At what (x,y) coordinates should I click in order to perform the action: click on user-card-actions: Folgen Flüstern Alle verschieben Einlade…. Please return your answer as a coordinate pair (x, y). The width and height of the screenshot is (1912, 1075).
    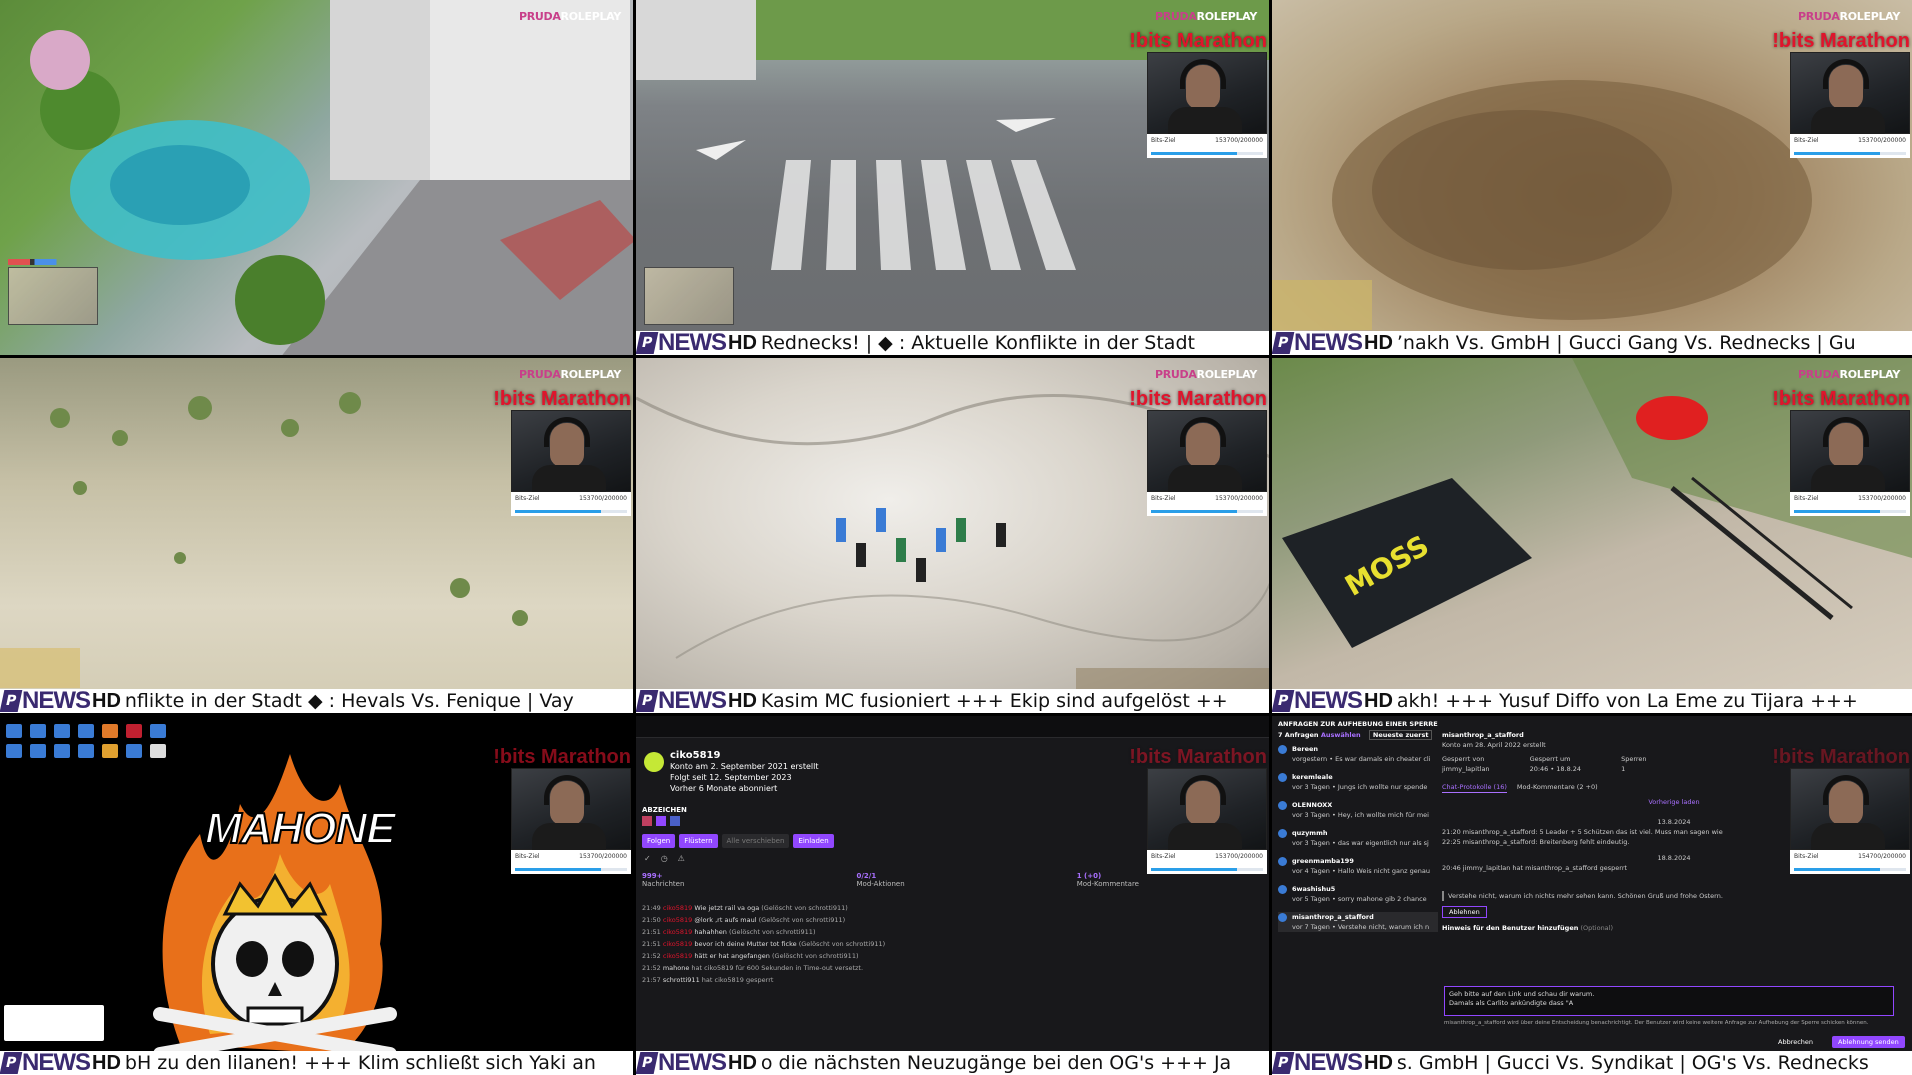
    Looking at the image, I should click on (738, 841).